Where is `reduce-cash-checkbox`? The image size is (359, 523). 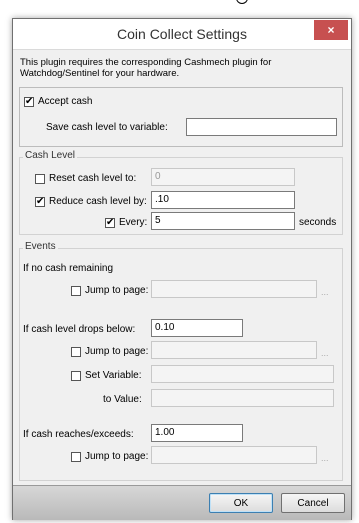 reduce-cash-checkbox is located at coordinates (40, 201).